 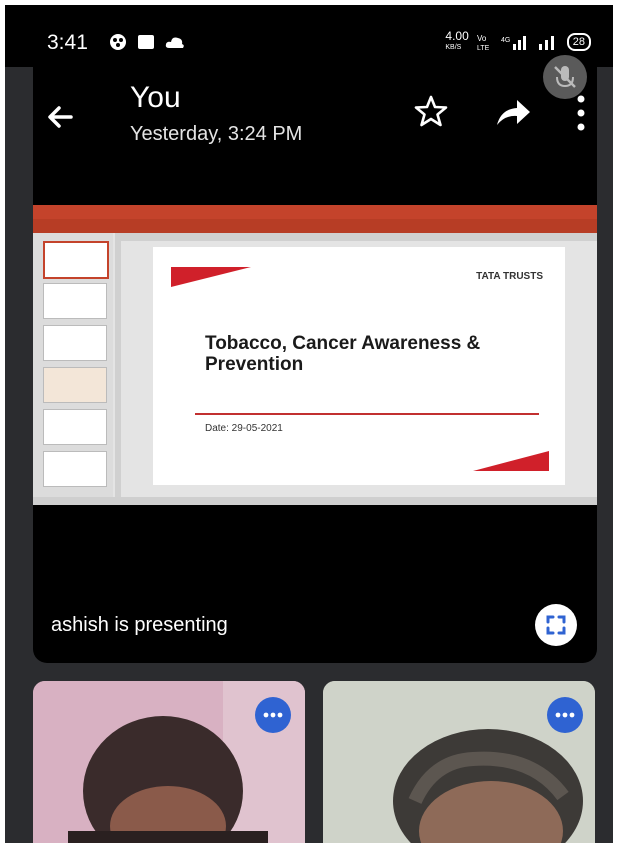 I want to click on slide-brand: TATA TRUSTS, so click(x=509, y=276).